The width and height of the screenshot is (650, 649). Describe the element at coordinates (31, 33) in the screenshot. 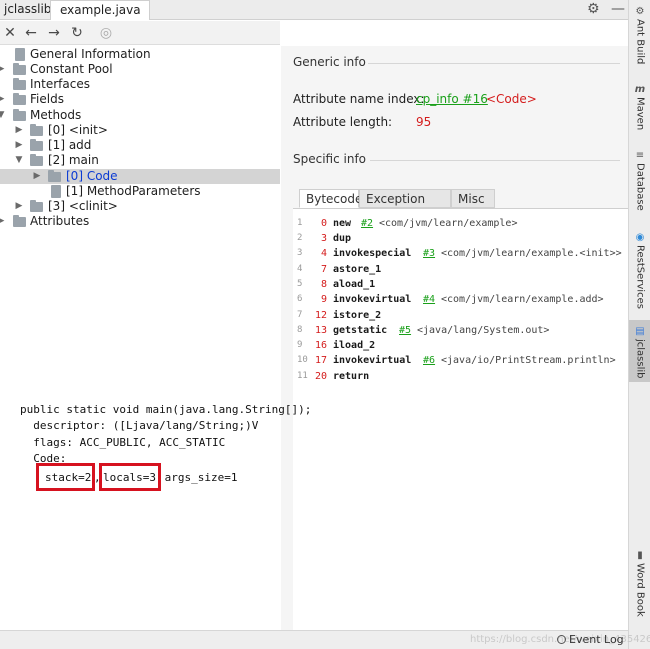

I see `back-icon: ←` at that location.